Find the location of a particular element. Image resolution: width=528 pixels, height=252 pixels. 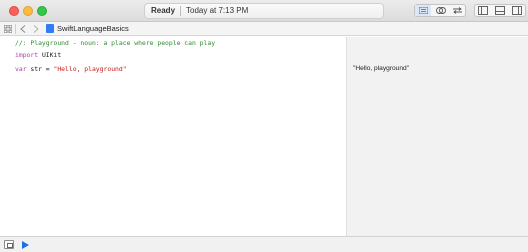

activity-viewer: Ready Today at 7:13 PM is located at coordinates (264, 11).